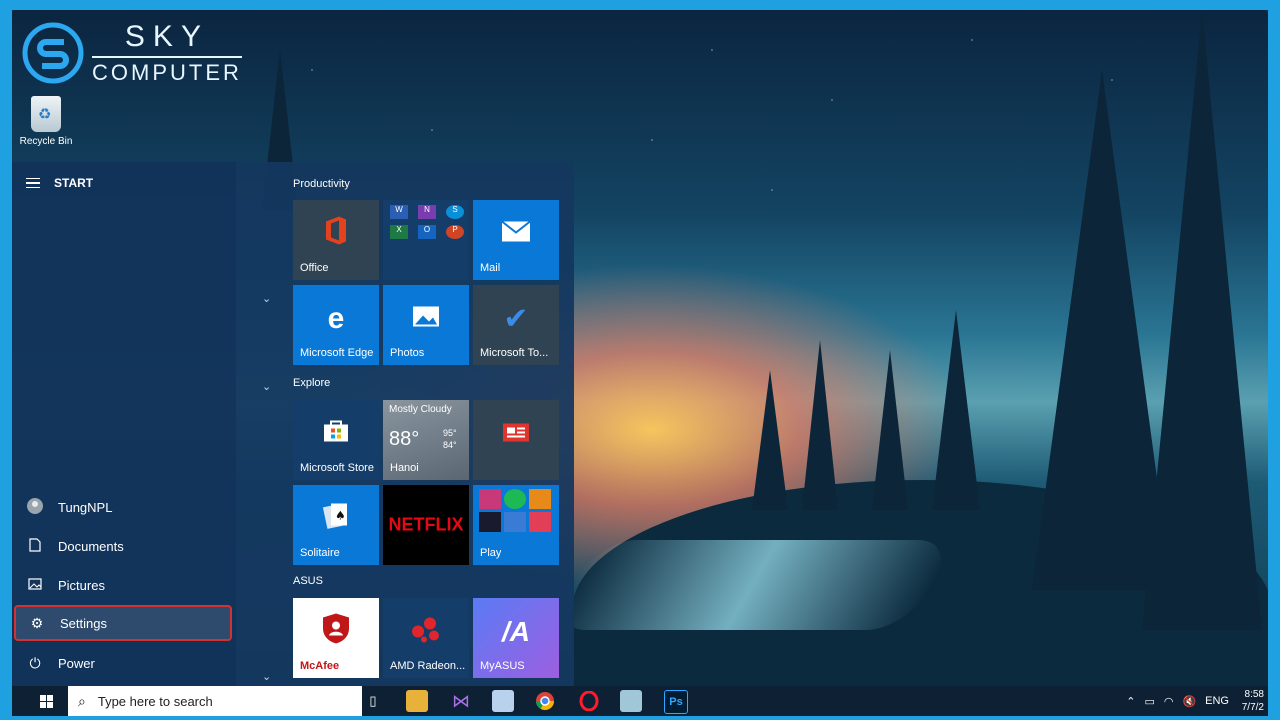 The width and height of the screenshot is (1280, 720). What do you see at coordinates (461, 701) in the screenshot?
I see `visual-studio-icon: ⋈` at bounding box center [461, 701].